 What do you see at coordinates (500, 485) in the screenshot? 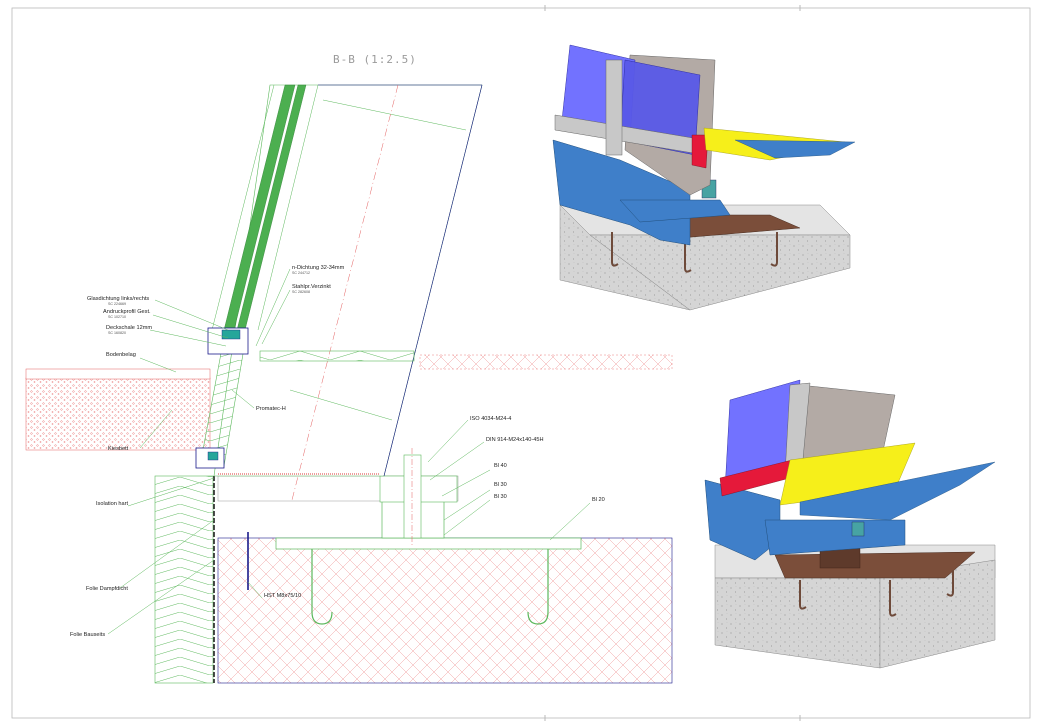
I see `label-bl30a: Bl 30` at bounding box center [500, 485].